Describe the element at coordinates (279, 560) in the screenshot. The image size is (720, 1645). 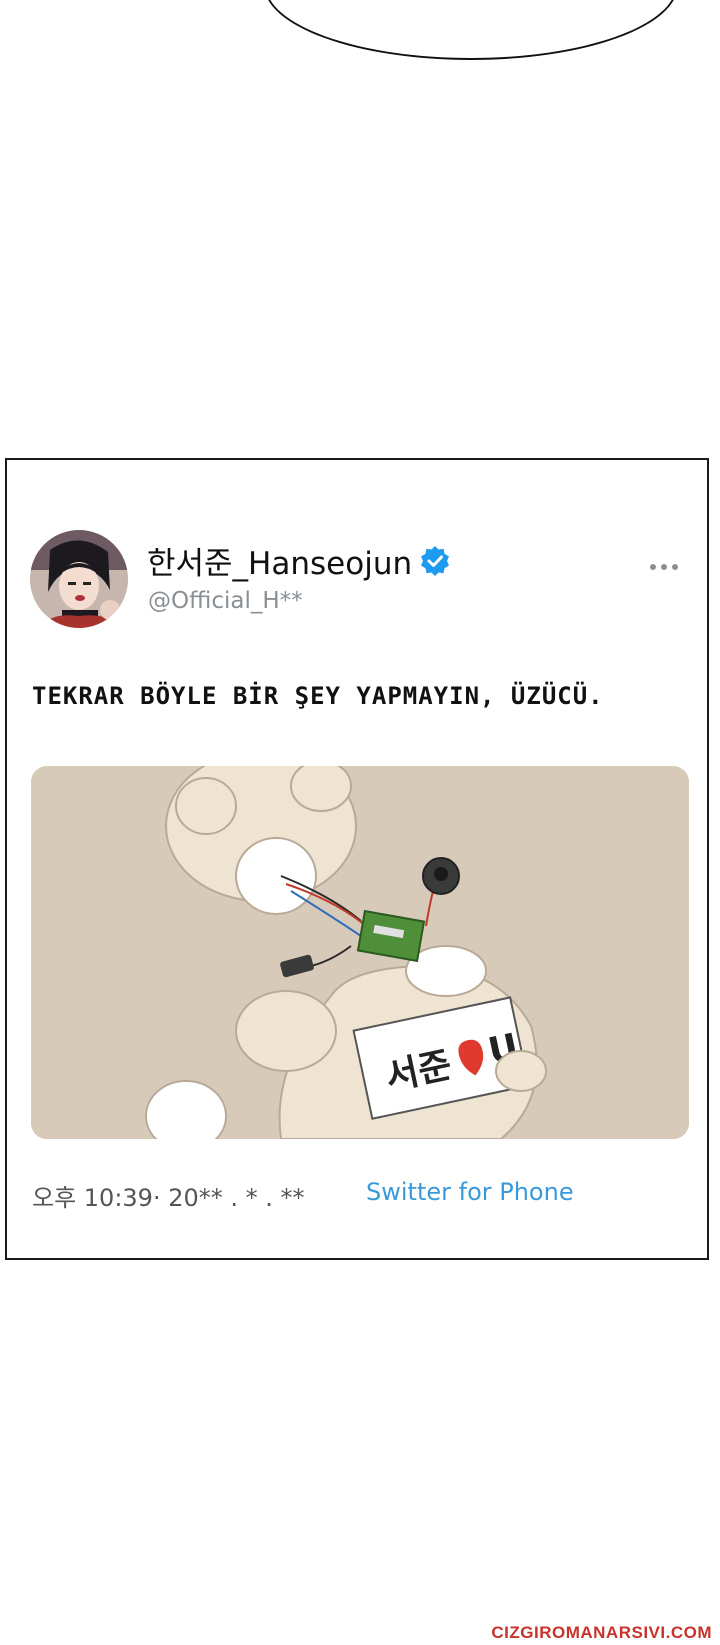
I see `display-name-text: 한서준_Hanseojun` at that location.